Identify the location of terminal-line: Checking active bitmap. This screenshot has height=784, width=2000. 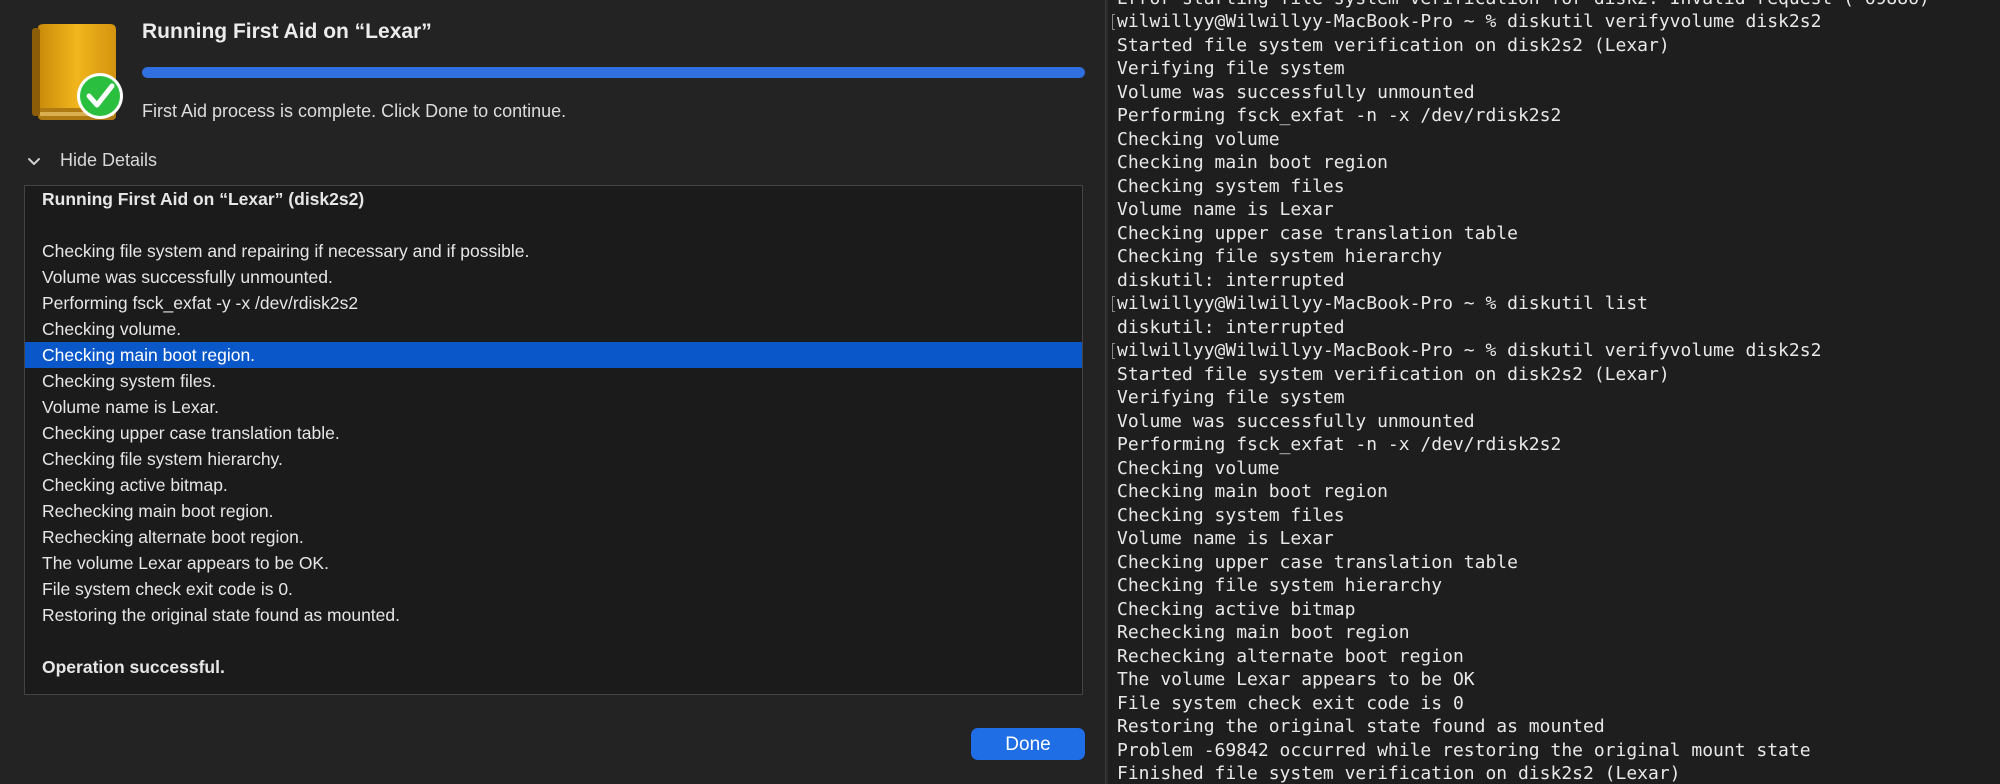
(1236, 609).